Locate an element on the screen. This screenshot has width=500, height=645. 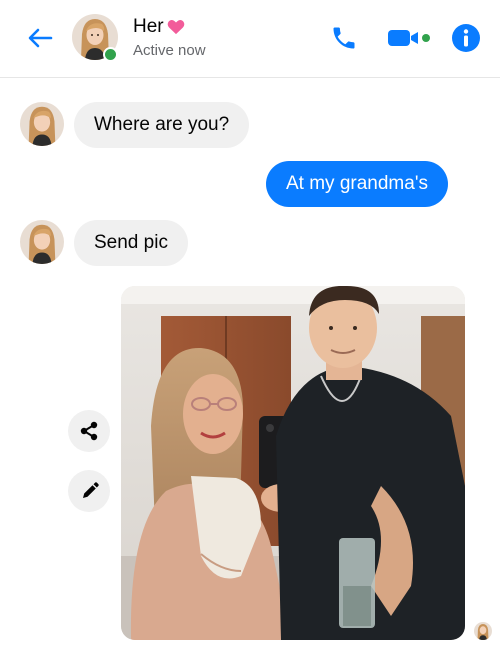
video-call-button is located at coordinates (412, 38).